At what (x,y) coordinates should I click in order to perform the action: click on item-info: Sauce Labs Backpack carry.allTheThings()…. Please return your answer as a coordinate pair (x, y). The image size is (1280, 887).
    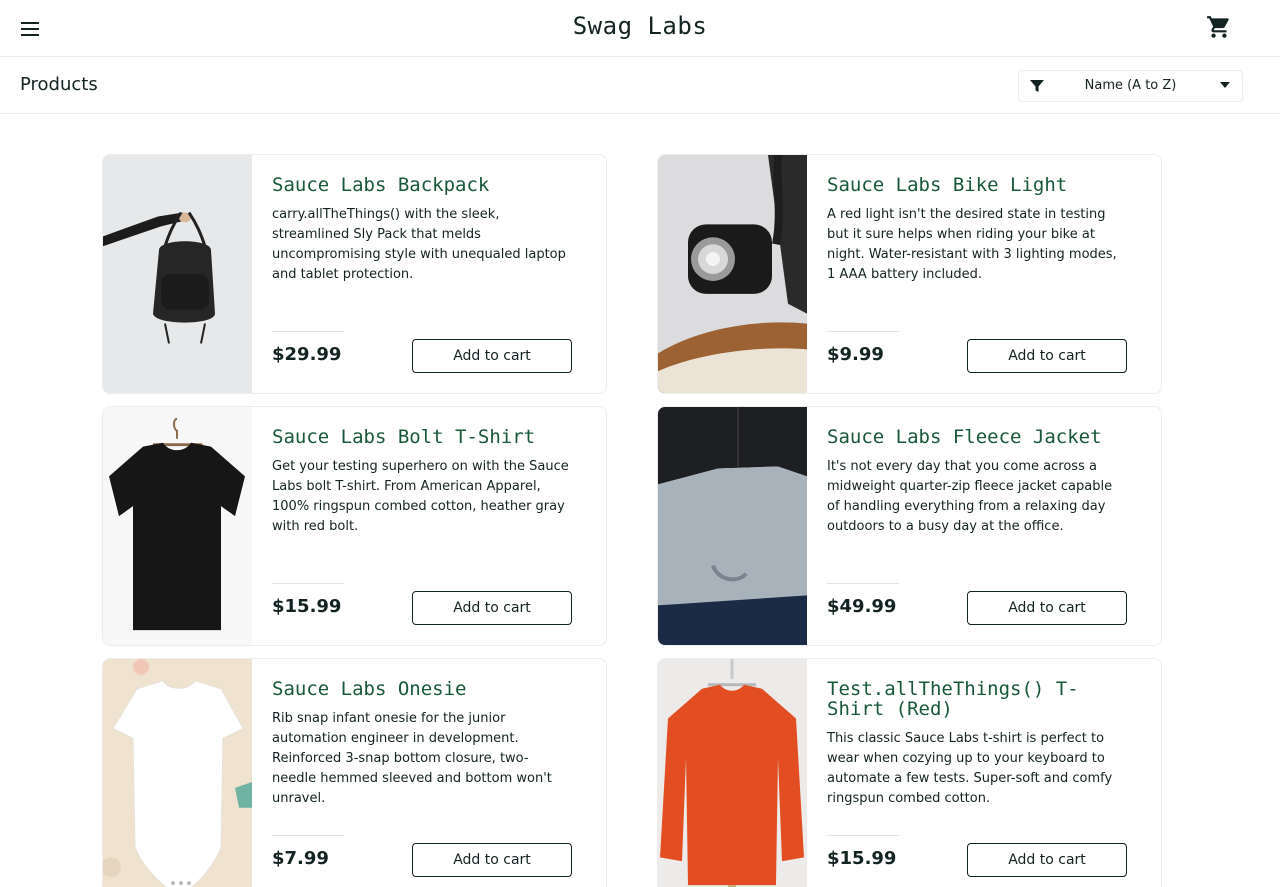
    Looking at the image, I should click on (422, 230).